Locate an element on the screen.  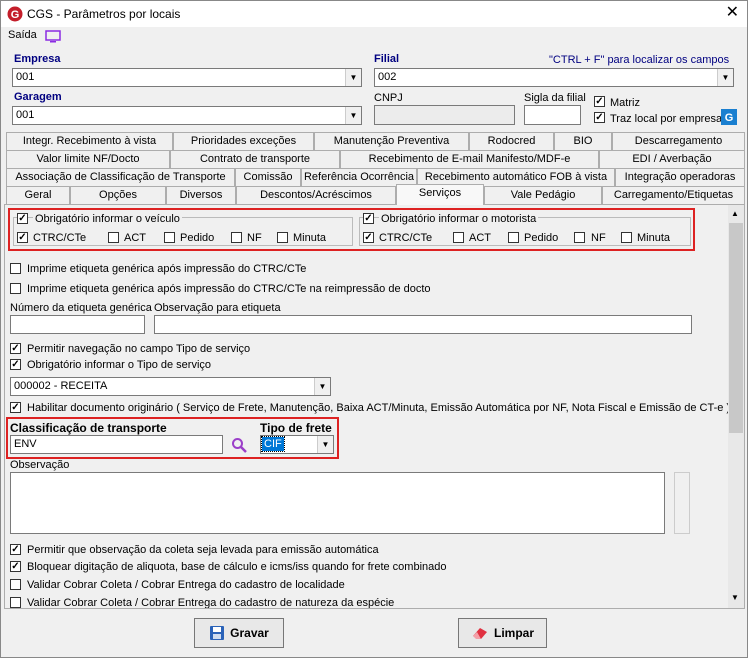
svg-text: G is located at coordinates (729, 118).